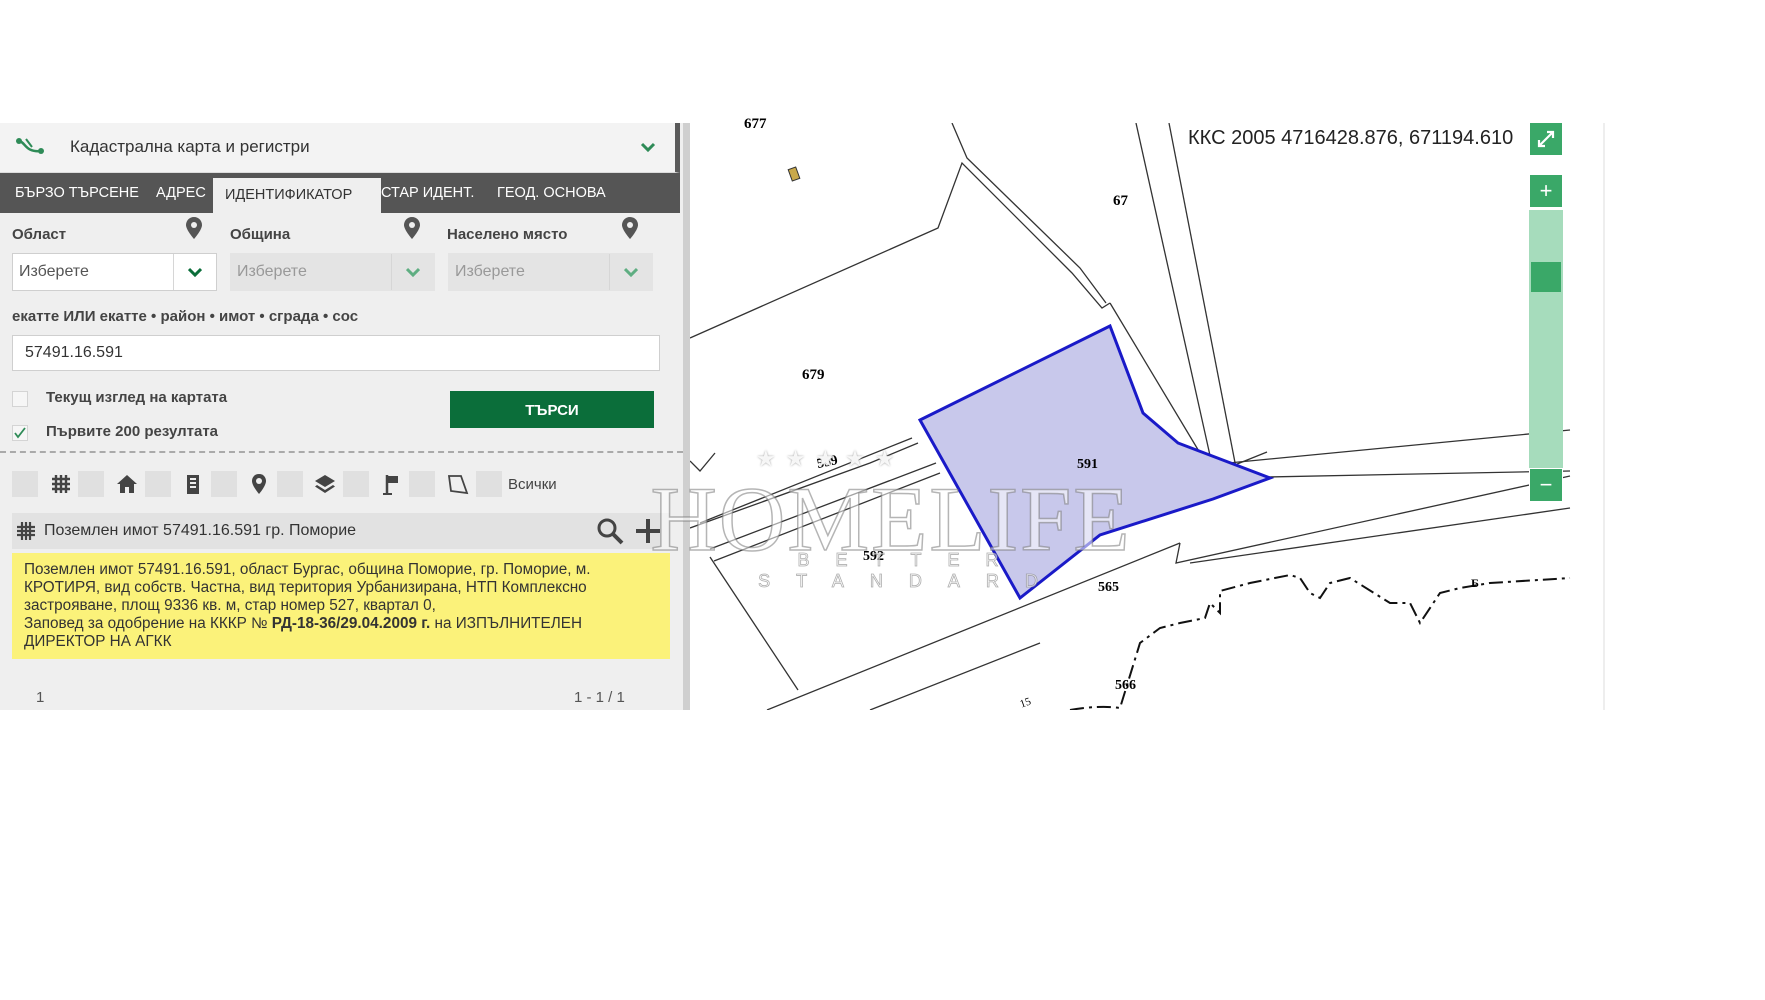 Image resolution: width=1765 pixels, height=1000 pixels. Describe the element at coordinates (332, 272) in the screenshot. I see `obshtina-select: Изберете` at that location.